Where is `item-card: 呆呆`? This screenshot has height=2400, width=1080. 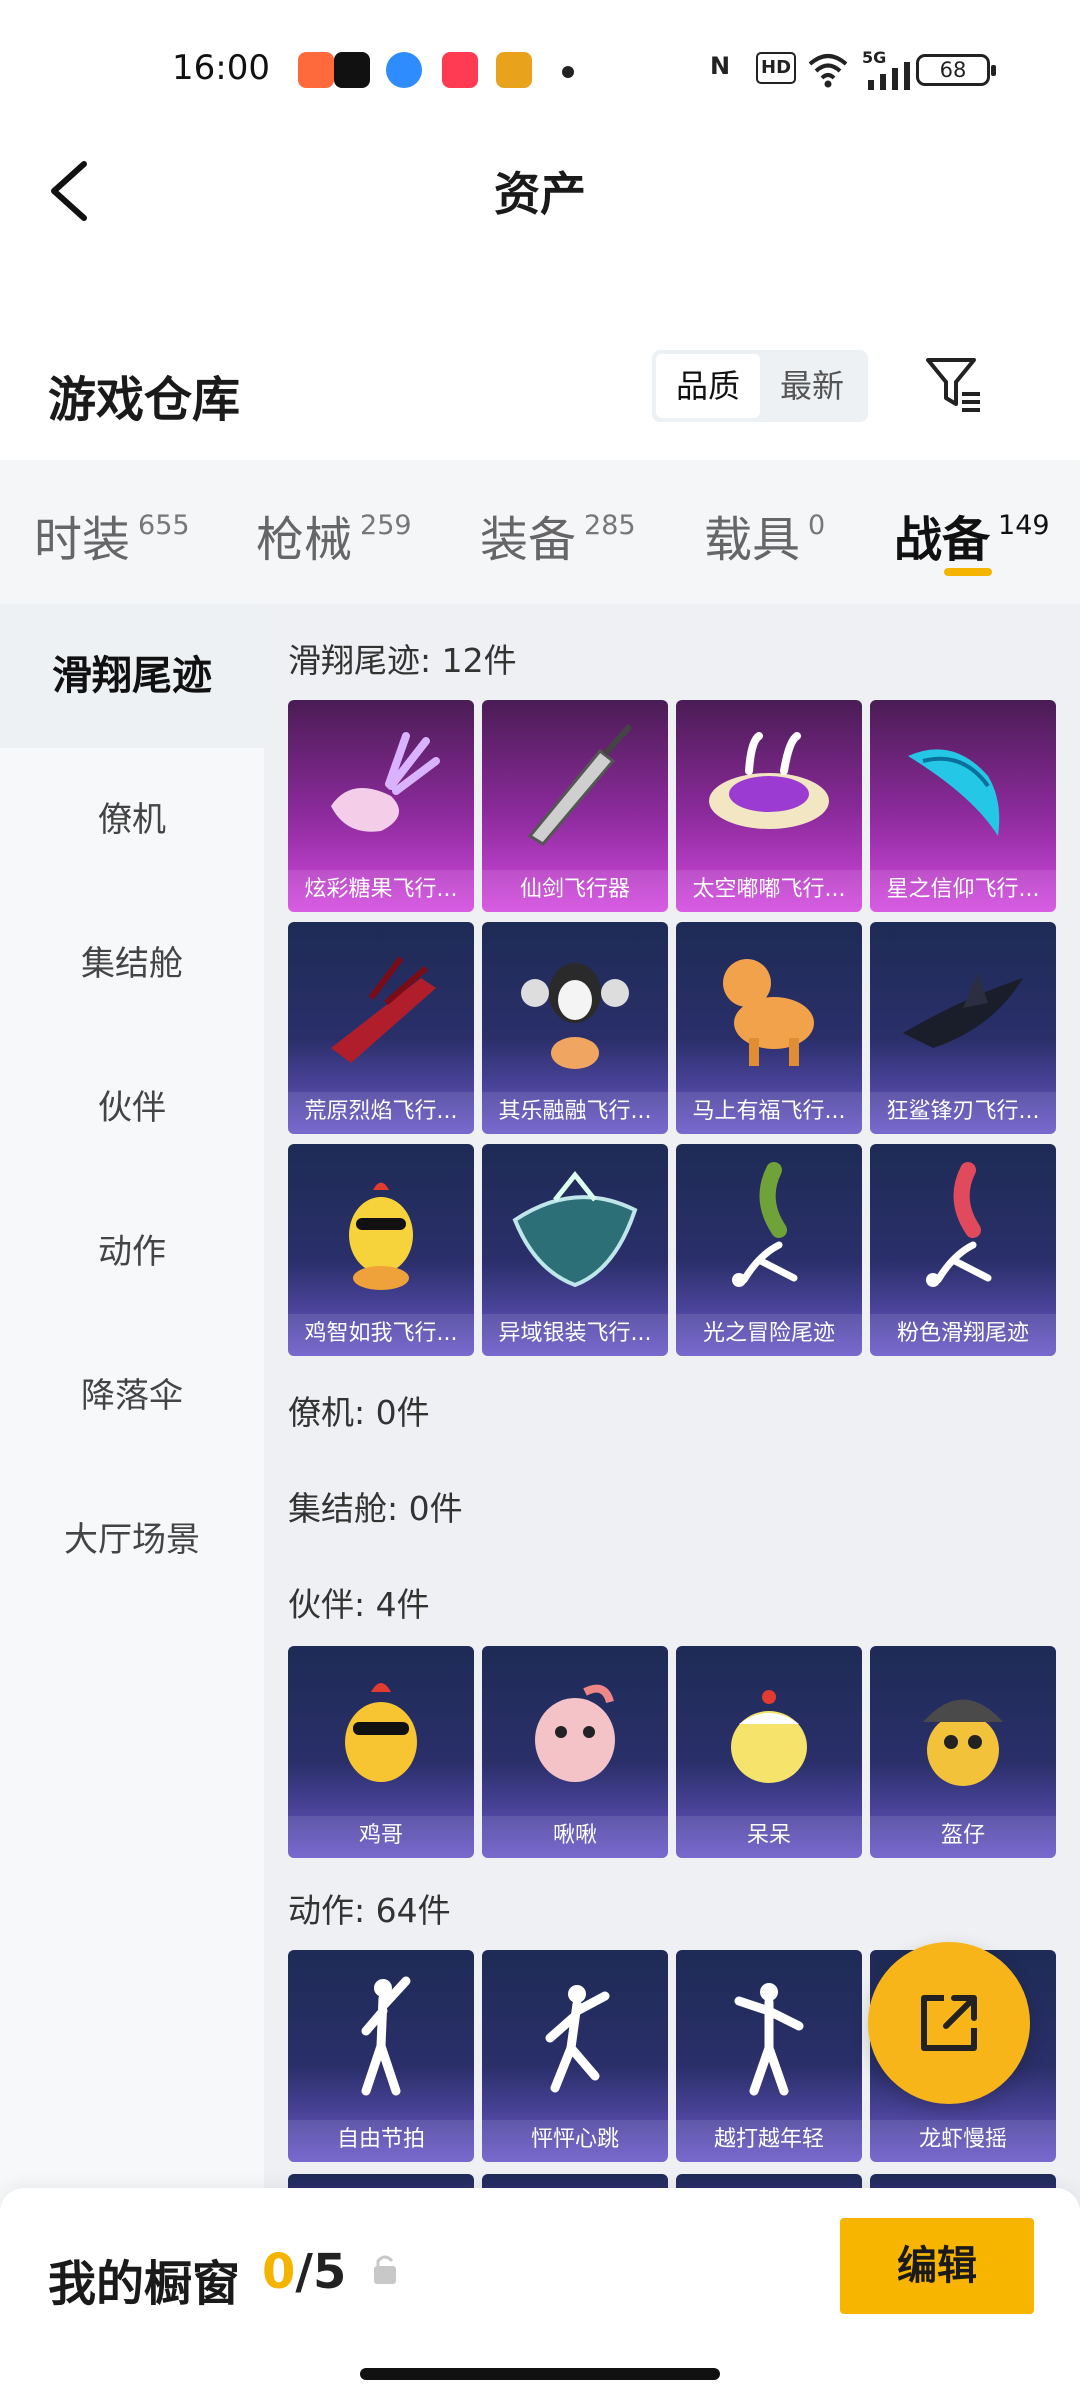
item-card: 呆呆 is located at coordinates (769, 1752).